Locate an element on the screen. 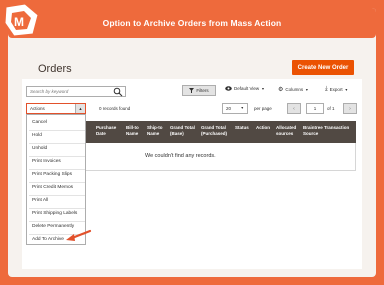 Image resolution: width=384 pixels, height=285 pixels. column-header: Bill-to Name is located at coordinates (135, 130).